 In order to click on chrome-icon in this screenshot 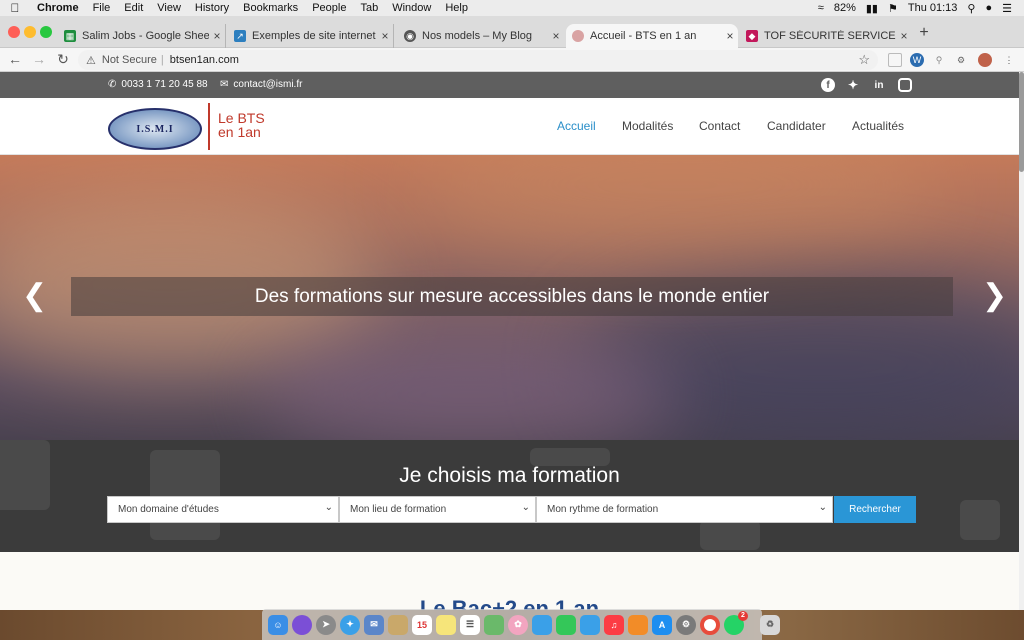, I will do `click(710, 624)`.